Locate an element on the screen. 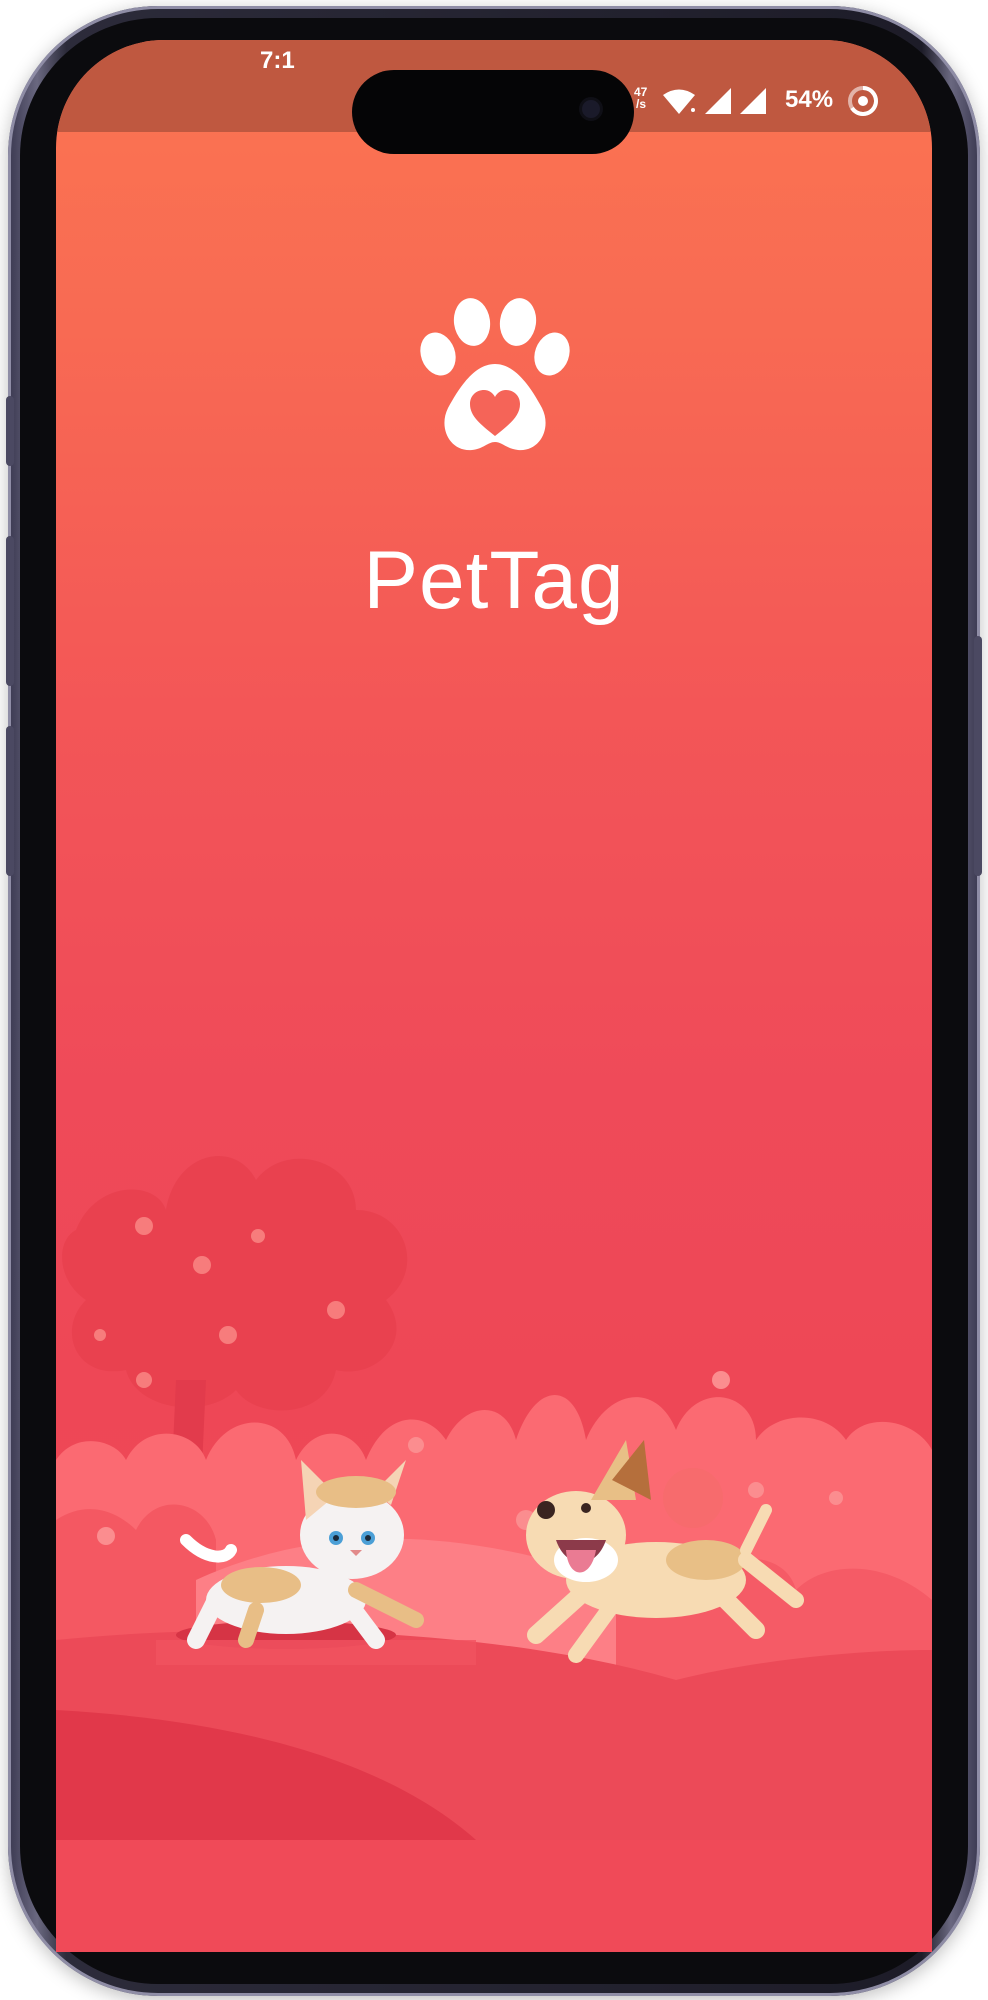 Image resolution: width=988 pixels, height=2000 pixels. tree-canopy is located at coordinates (235, 1283).